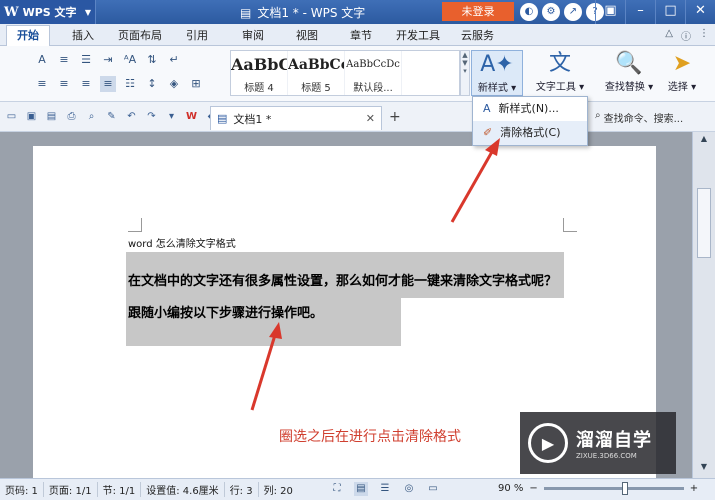 This screenshot has height=500, width=715. Describe the element at coordinates (263, 372) in the screenshot. I see `arrow-to-selection` at that location.